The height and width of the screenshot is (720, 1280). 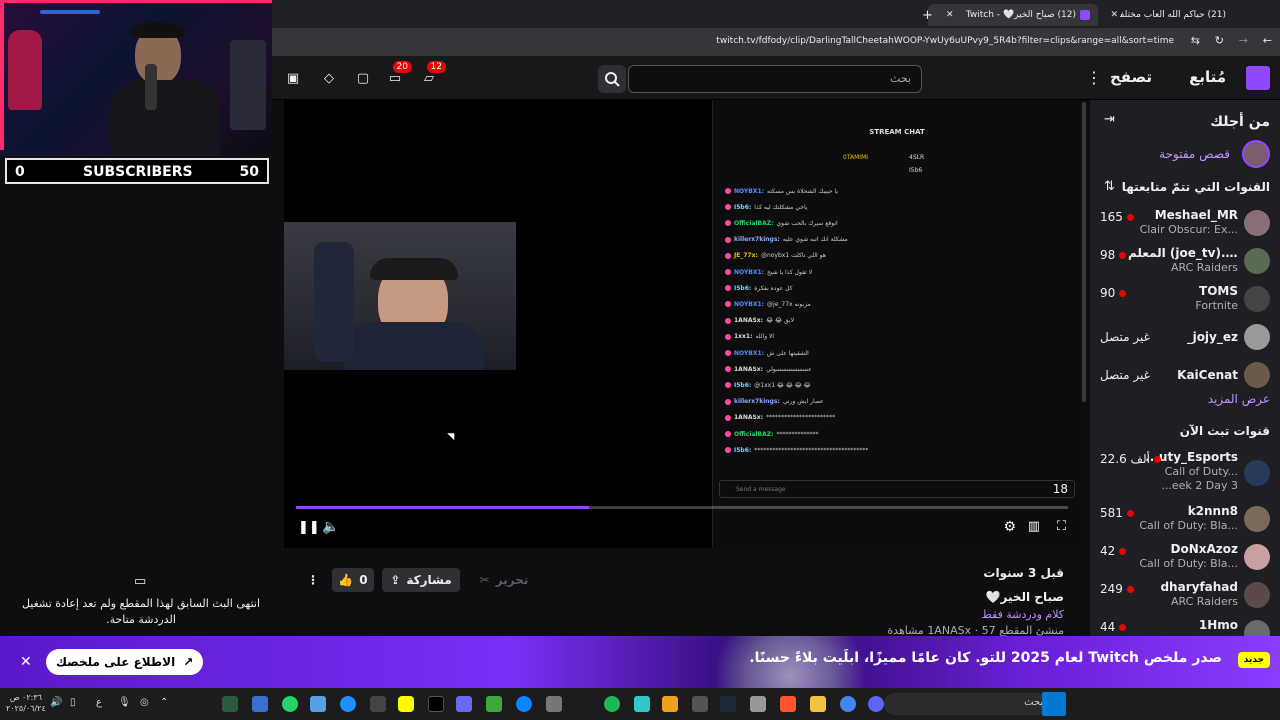 I want to click on sidebar-live-channel: dharyfahad ARC Raiders 249, so click(x=1185, y=596).